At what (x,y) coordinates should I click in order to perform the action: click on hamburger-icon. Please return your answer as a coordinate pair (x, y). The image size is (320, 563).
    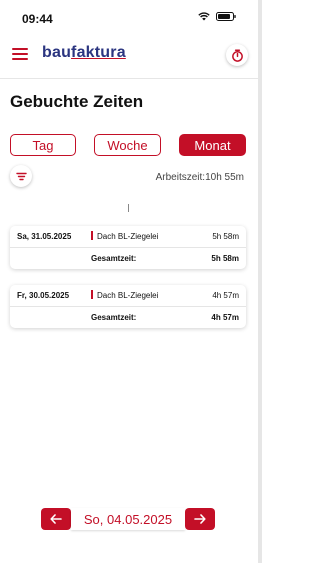
    Looking at the image, I should click on (20, 54).